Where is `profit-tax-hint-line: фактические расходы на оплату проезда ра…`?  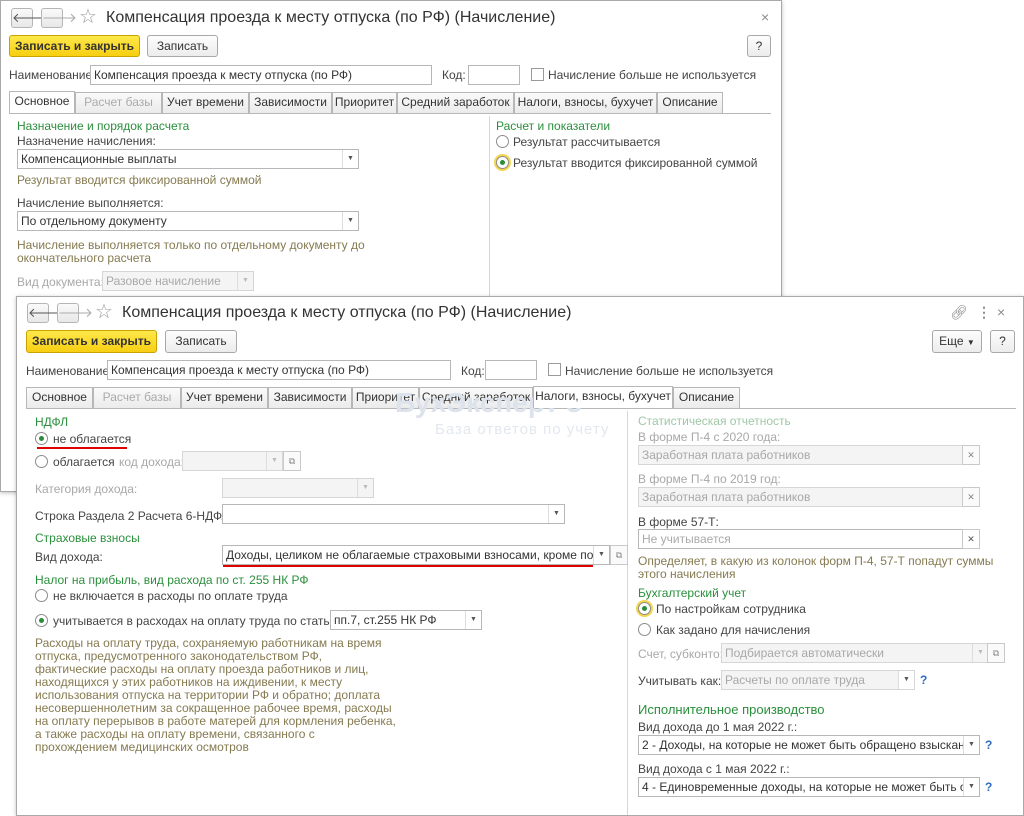
profit-tax-hint-line: фактические расходы на оплату проезда ра… is located at coordinates (202, 669).